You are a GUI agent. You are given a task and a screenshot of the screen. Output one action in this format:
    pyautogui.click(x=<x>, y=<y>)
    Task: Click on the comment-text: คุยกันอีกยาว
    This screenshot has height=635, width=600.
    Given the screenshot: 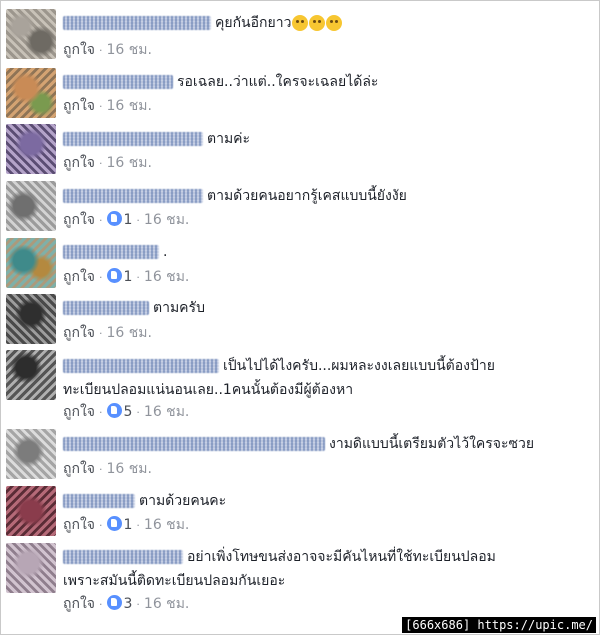 What is the action you would take?
    pyautogui.click(x=253, y=23)
    